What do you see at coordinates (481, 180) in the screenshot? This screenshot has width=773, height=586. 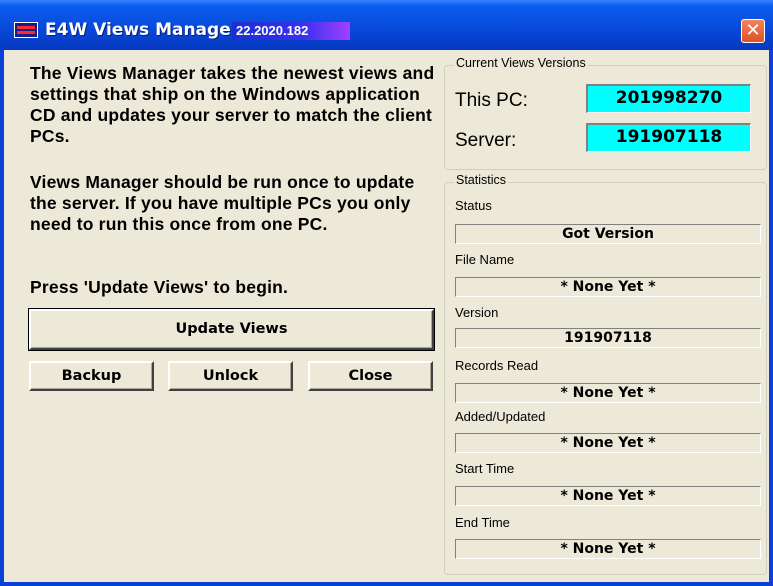 I see `statistics-legend: Statistics` at bounding box center [481, 180].